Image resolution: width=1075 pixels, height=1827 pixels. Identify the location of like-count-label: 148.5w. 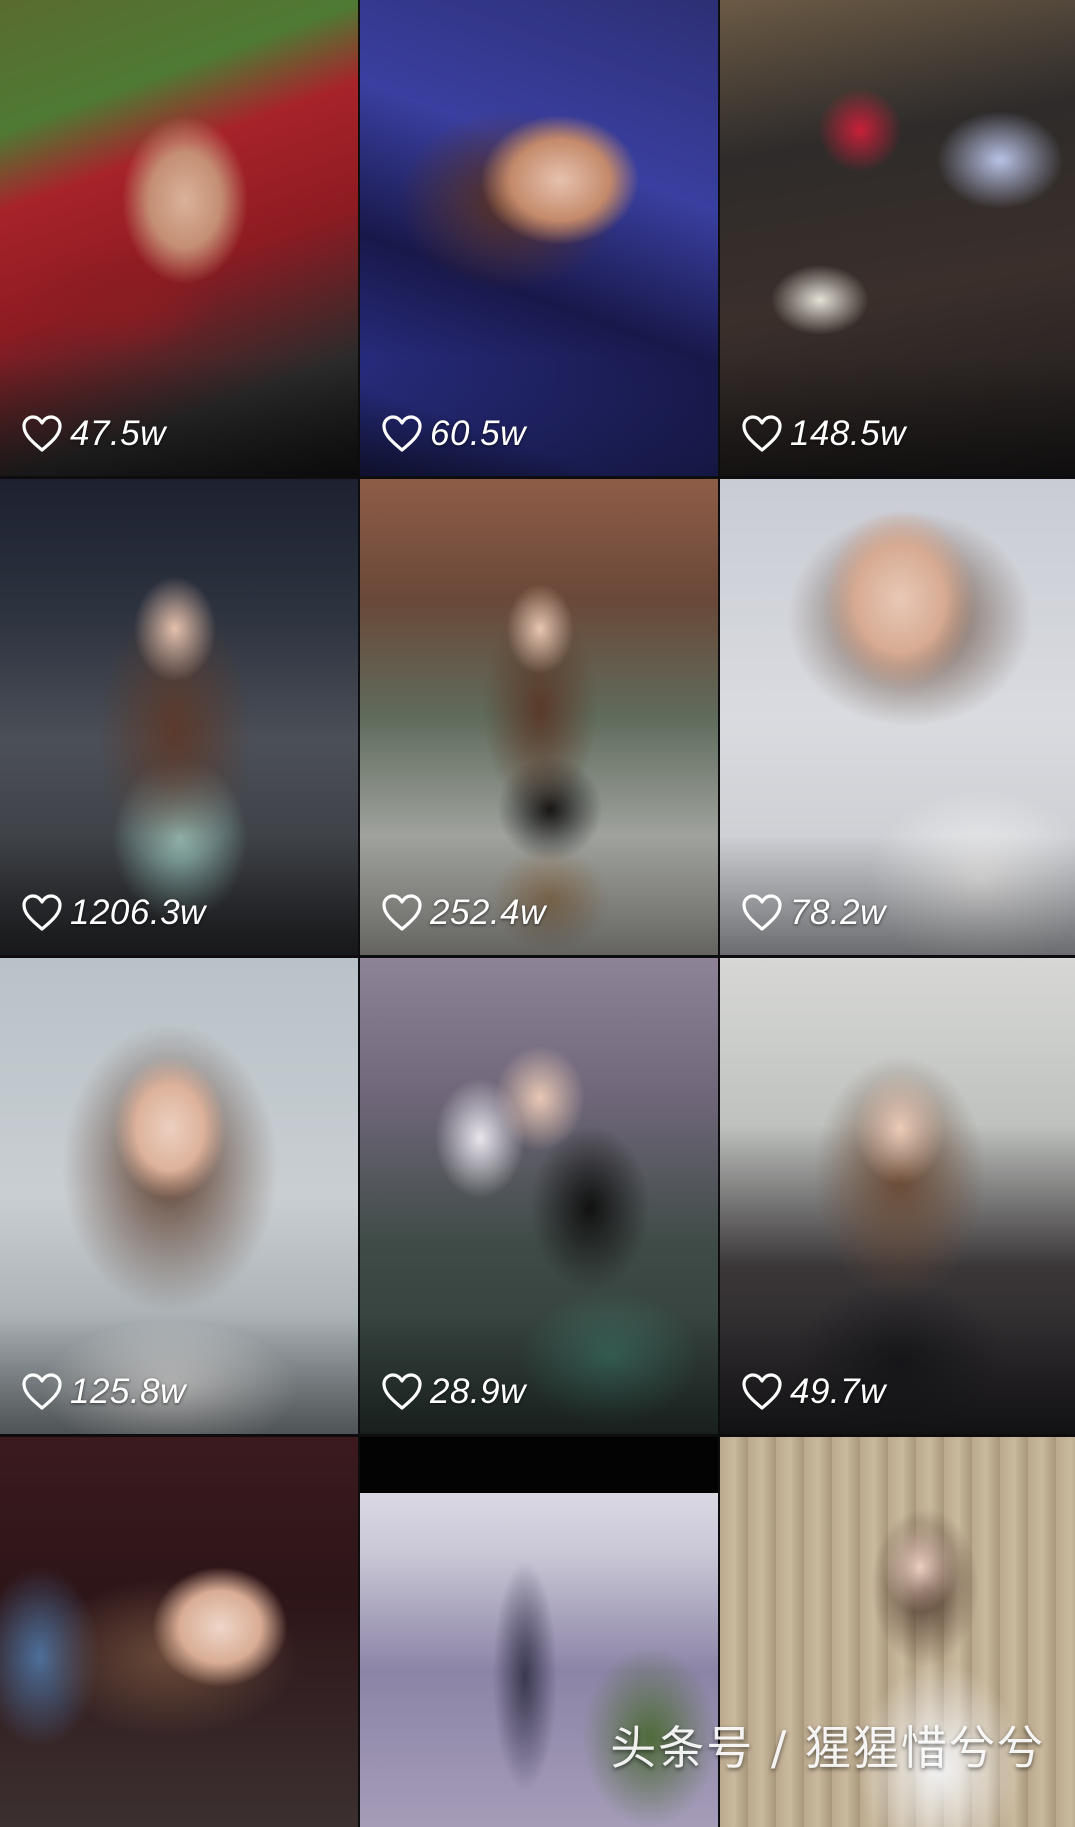
(848, 433).